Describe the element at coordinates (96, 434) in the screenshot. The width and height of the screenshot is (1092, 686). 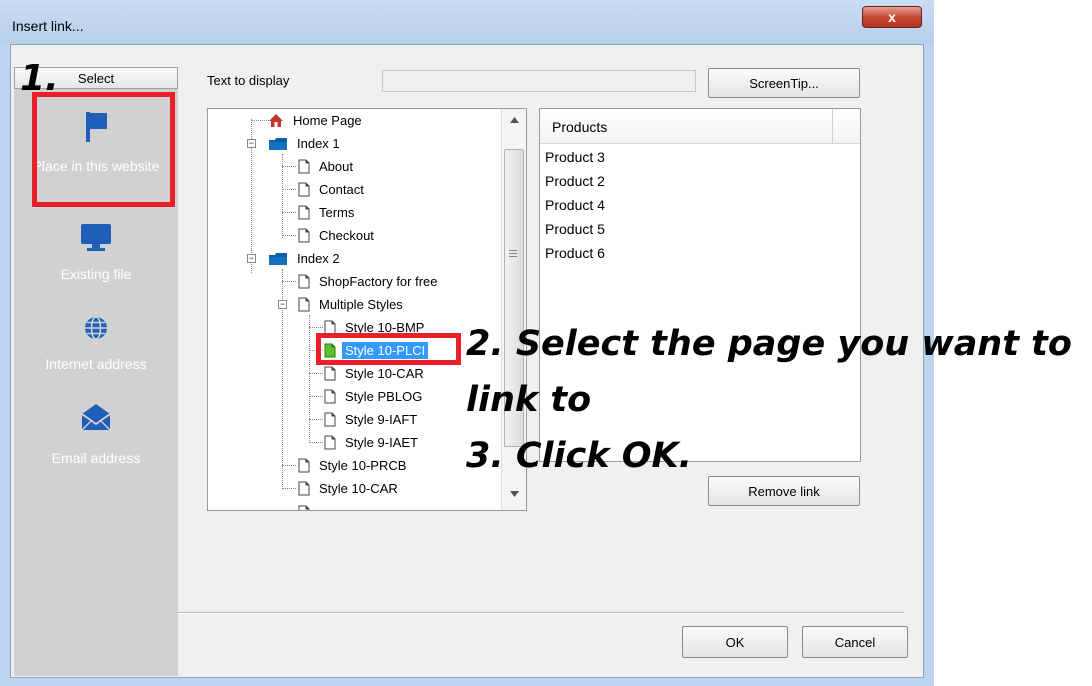
I see `nav-email-address: Email address` at that location.